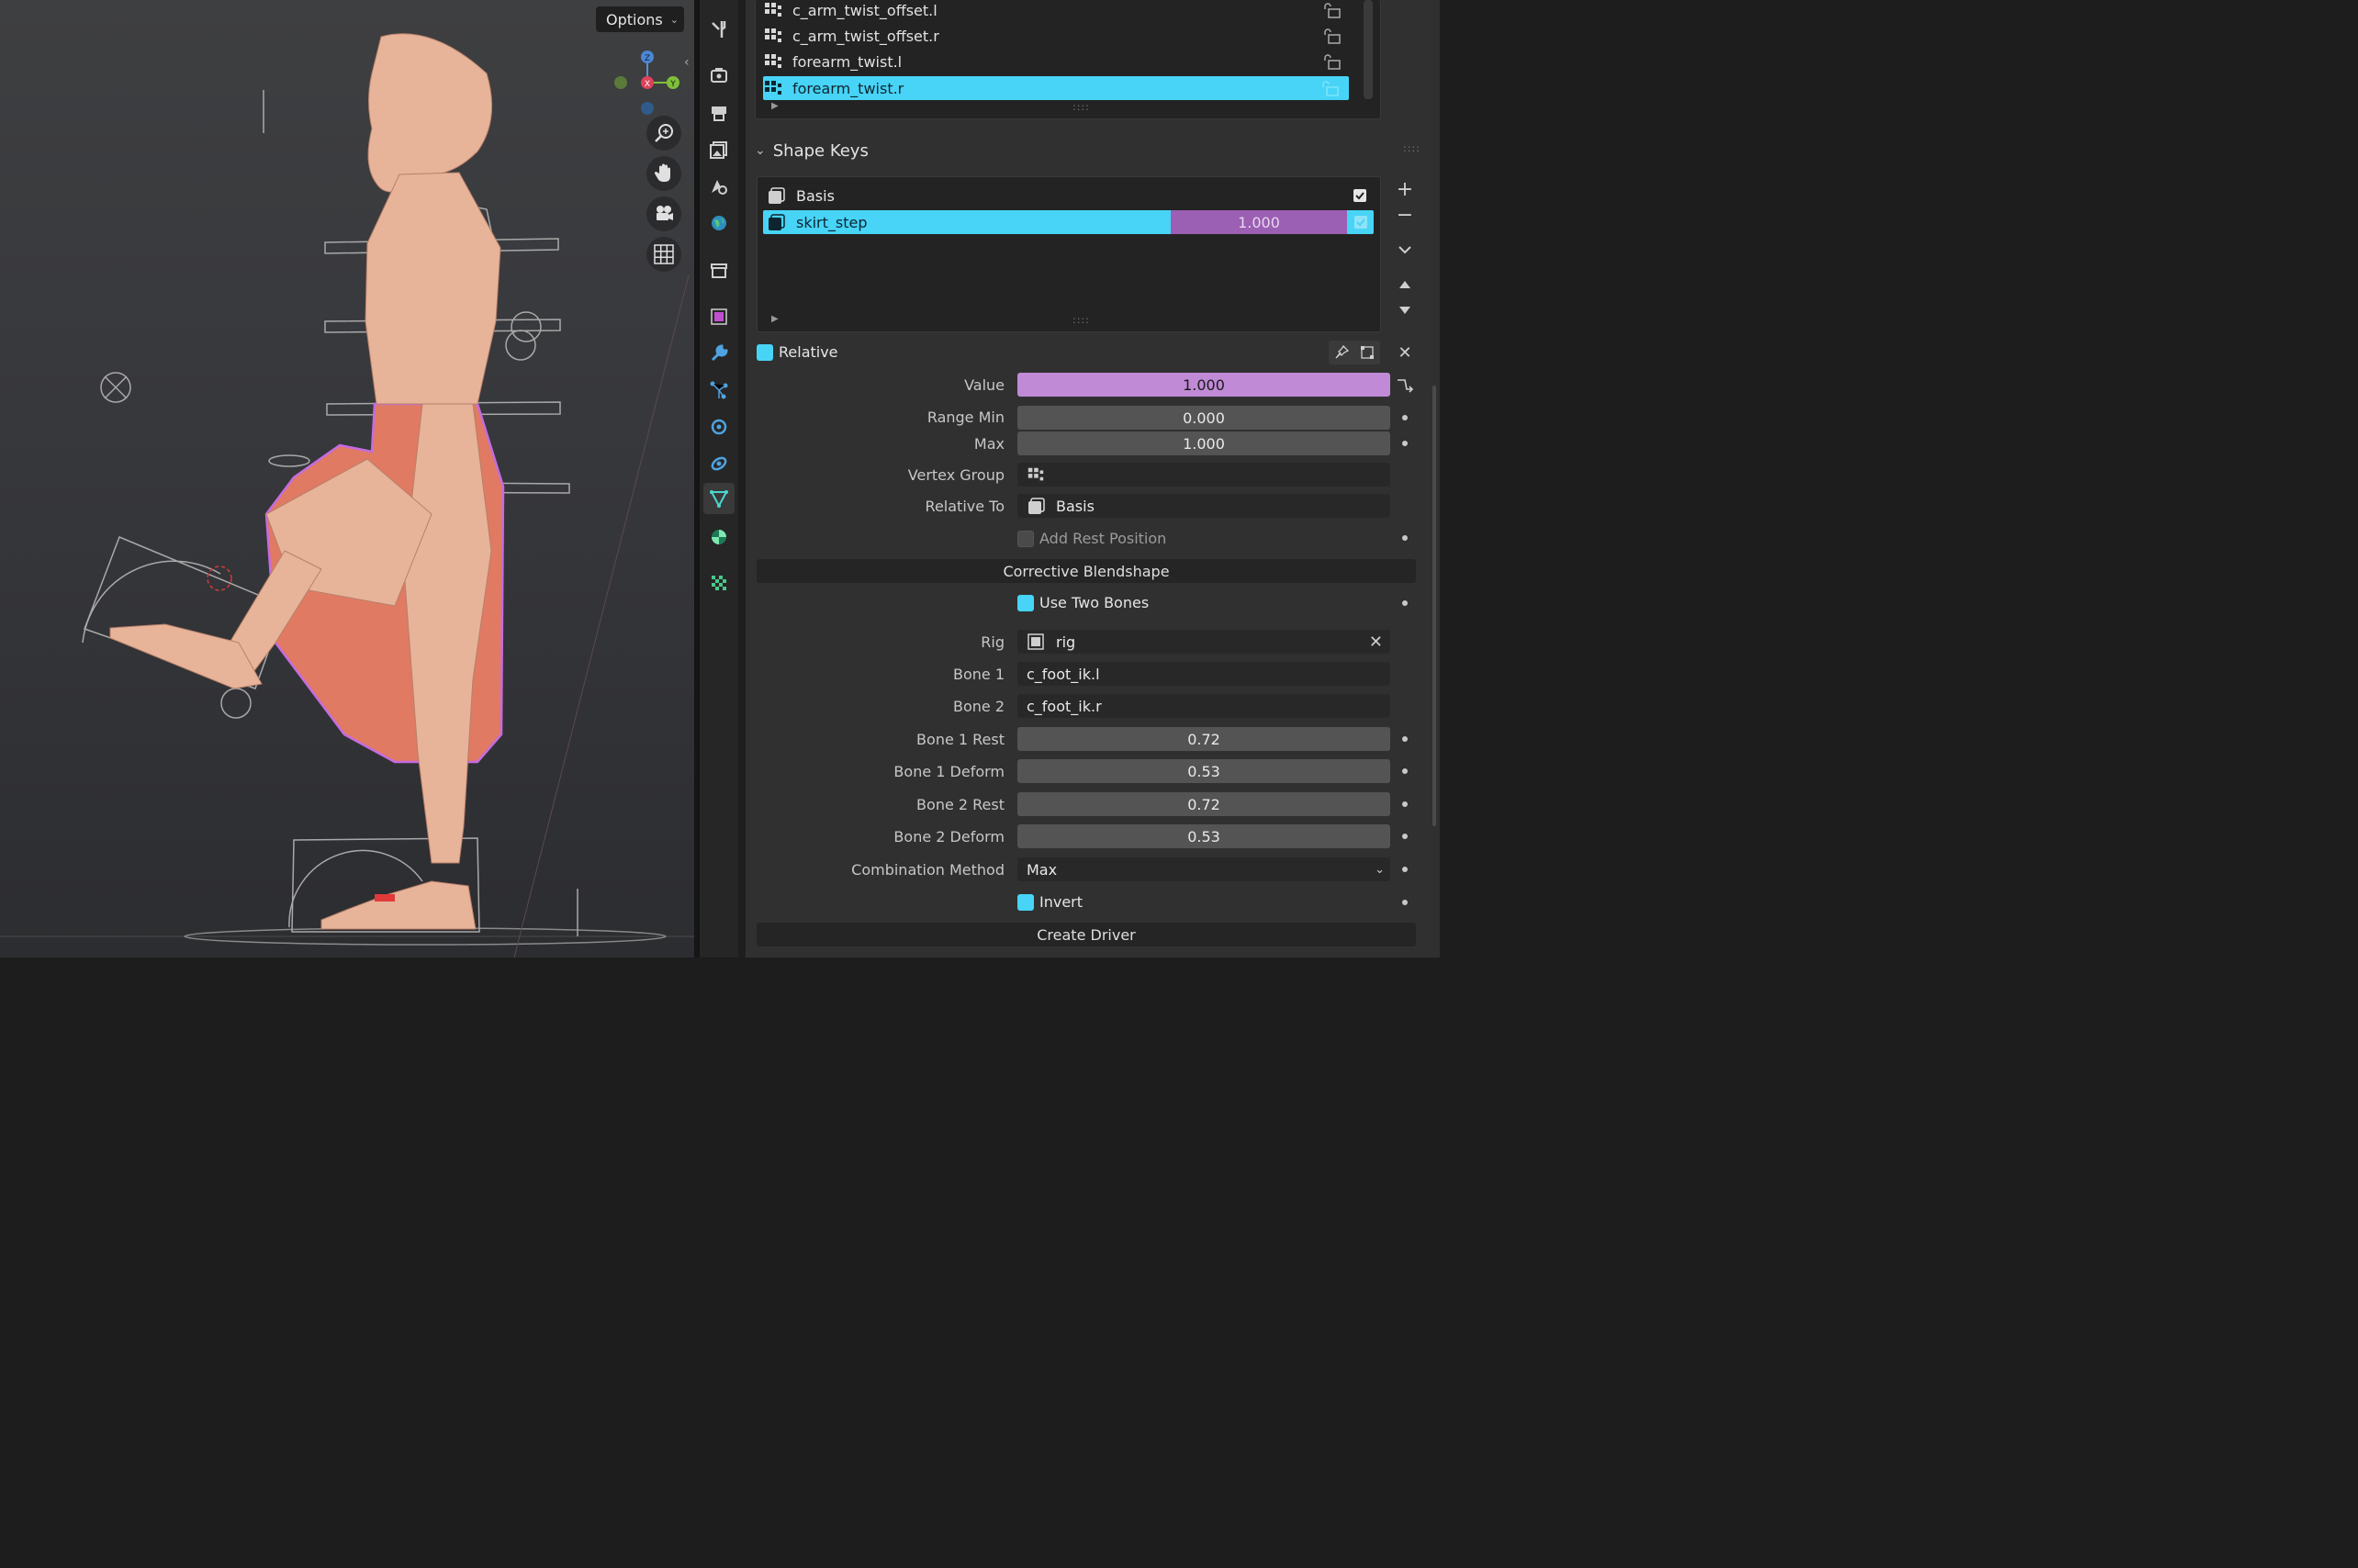 The width and height of the screenshot is (2358, 1568). Describe the element at coordinates (1203, 418) in the screenshot. I see `range-min-field: 0.000` at that location.